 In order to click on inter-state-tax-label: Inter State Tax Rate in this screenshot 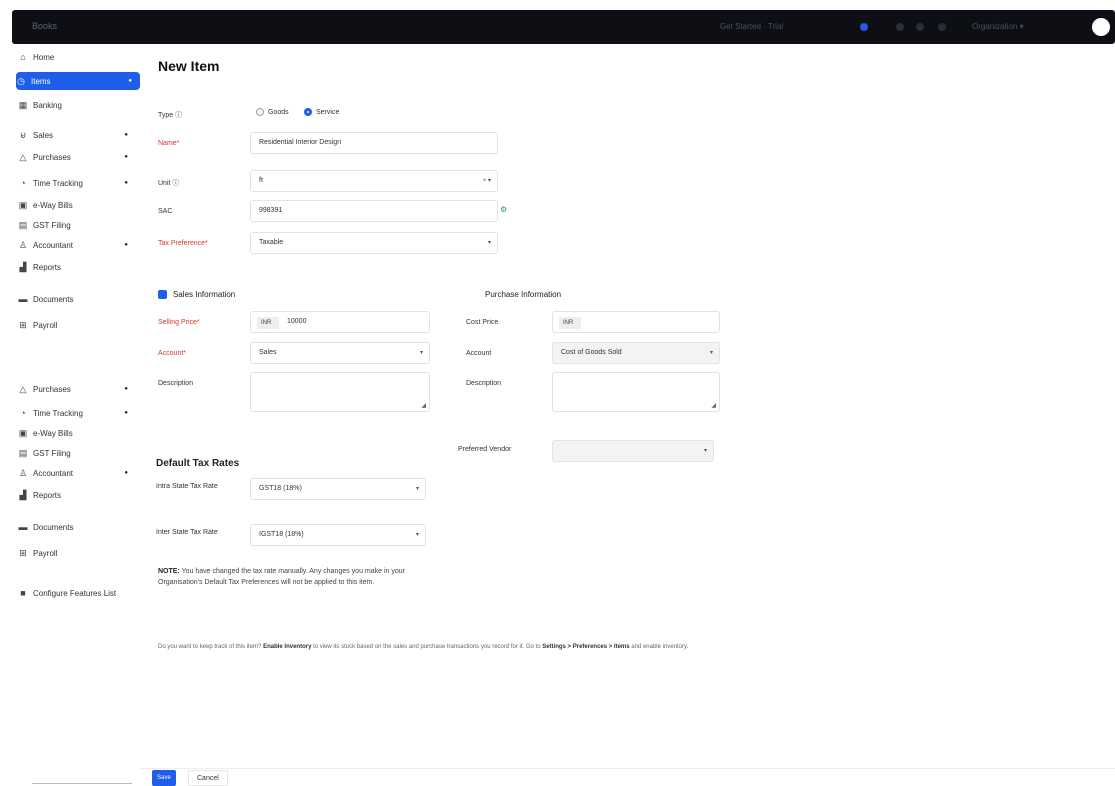, I will do `click(187, 532)`.